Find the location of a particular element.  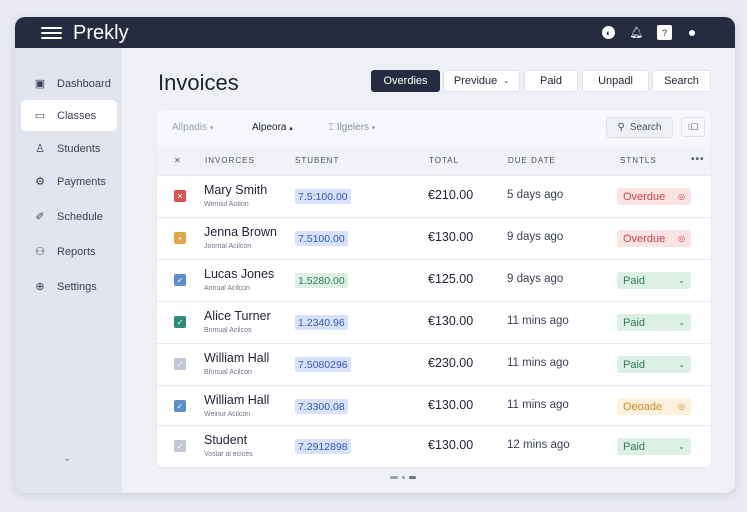

student-subtitle: Wemiul Aotion is located at coordinates (226, 204).